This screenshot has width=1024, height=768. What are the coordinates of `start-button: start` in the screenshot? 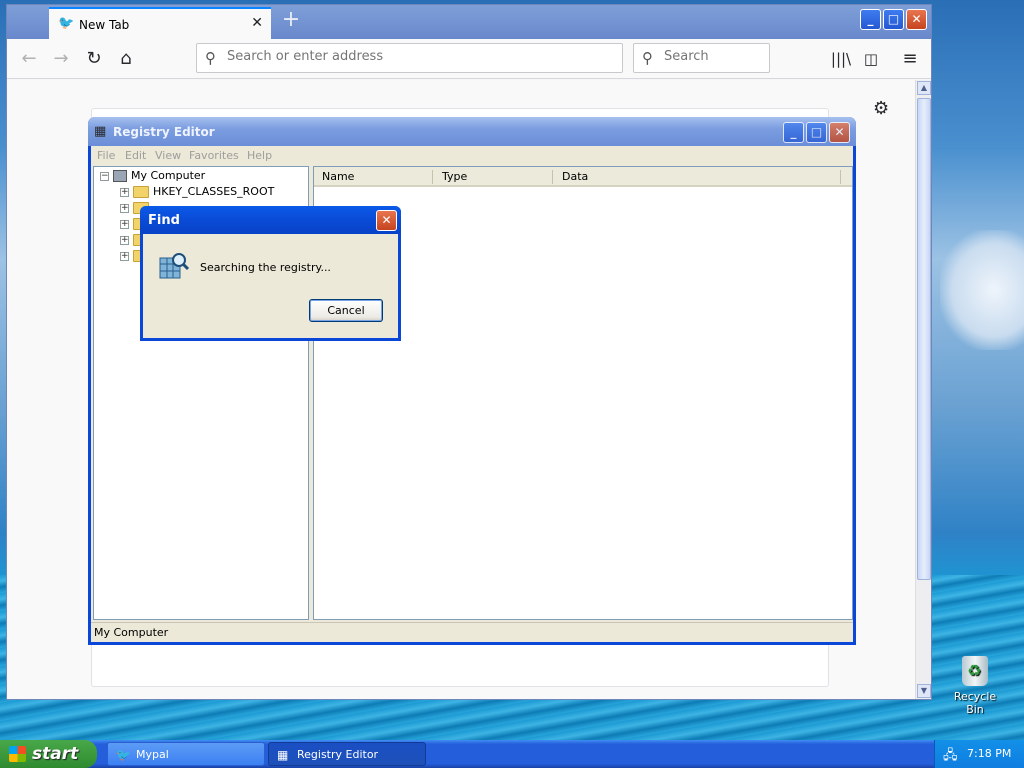 It's located at (48, 754).